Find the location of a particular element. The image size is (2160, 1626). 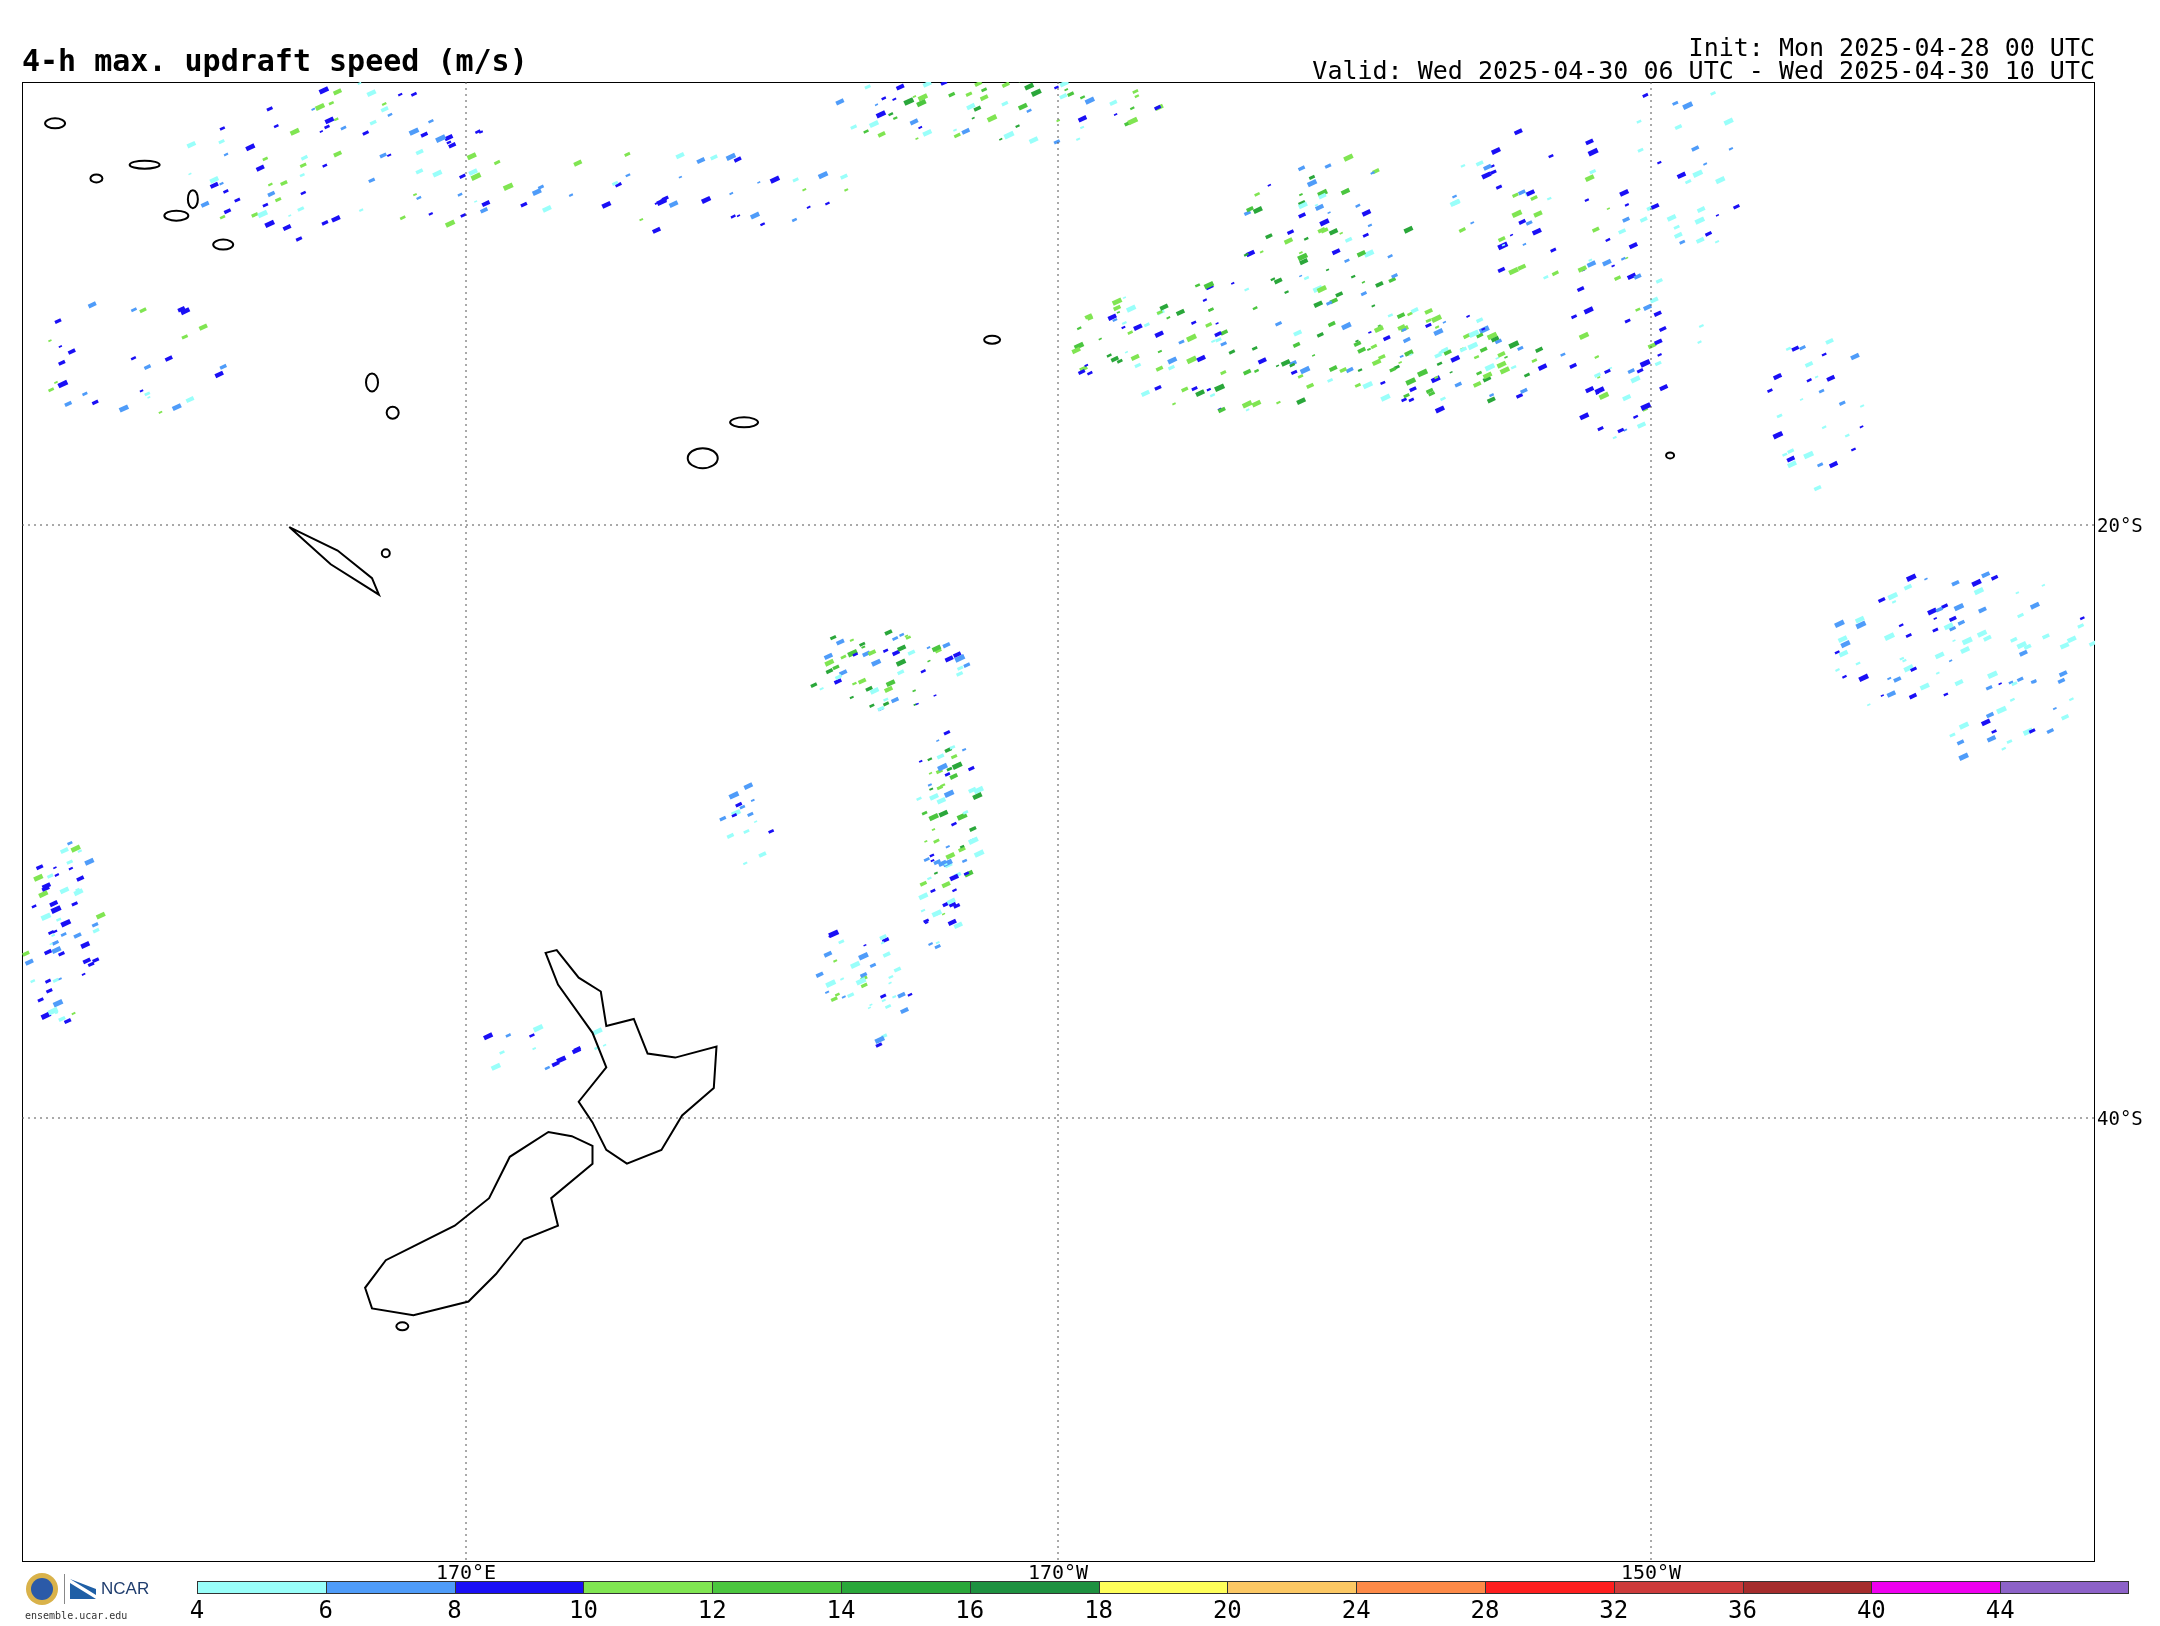

colorbar-label: 40 is located at coordinates (1871, 1610).